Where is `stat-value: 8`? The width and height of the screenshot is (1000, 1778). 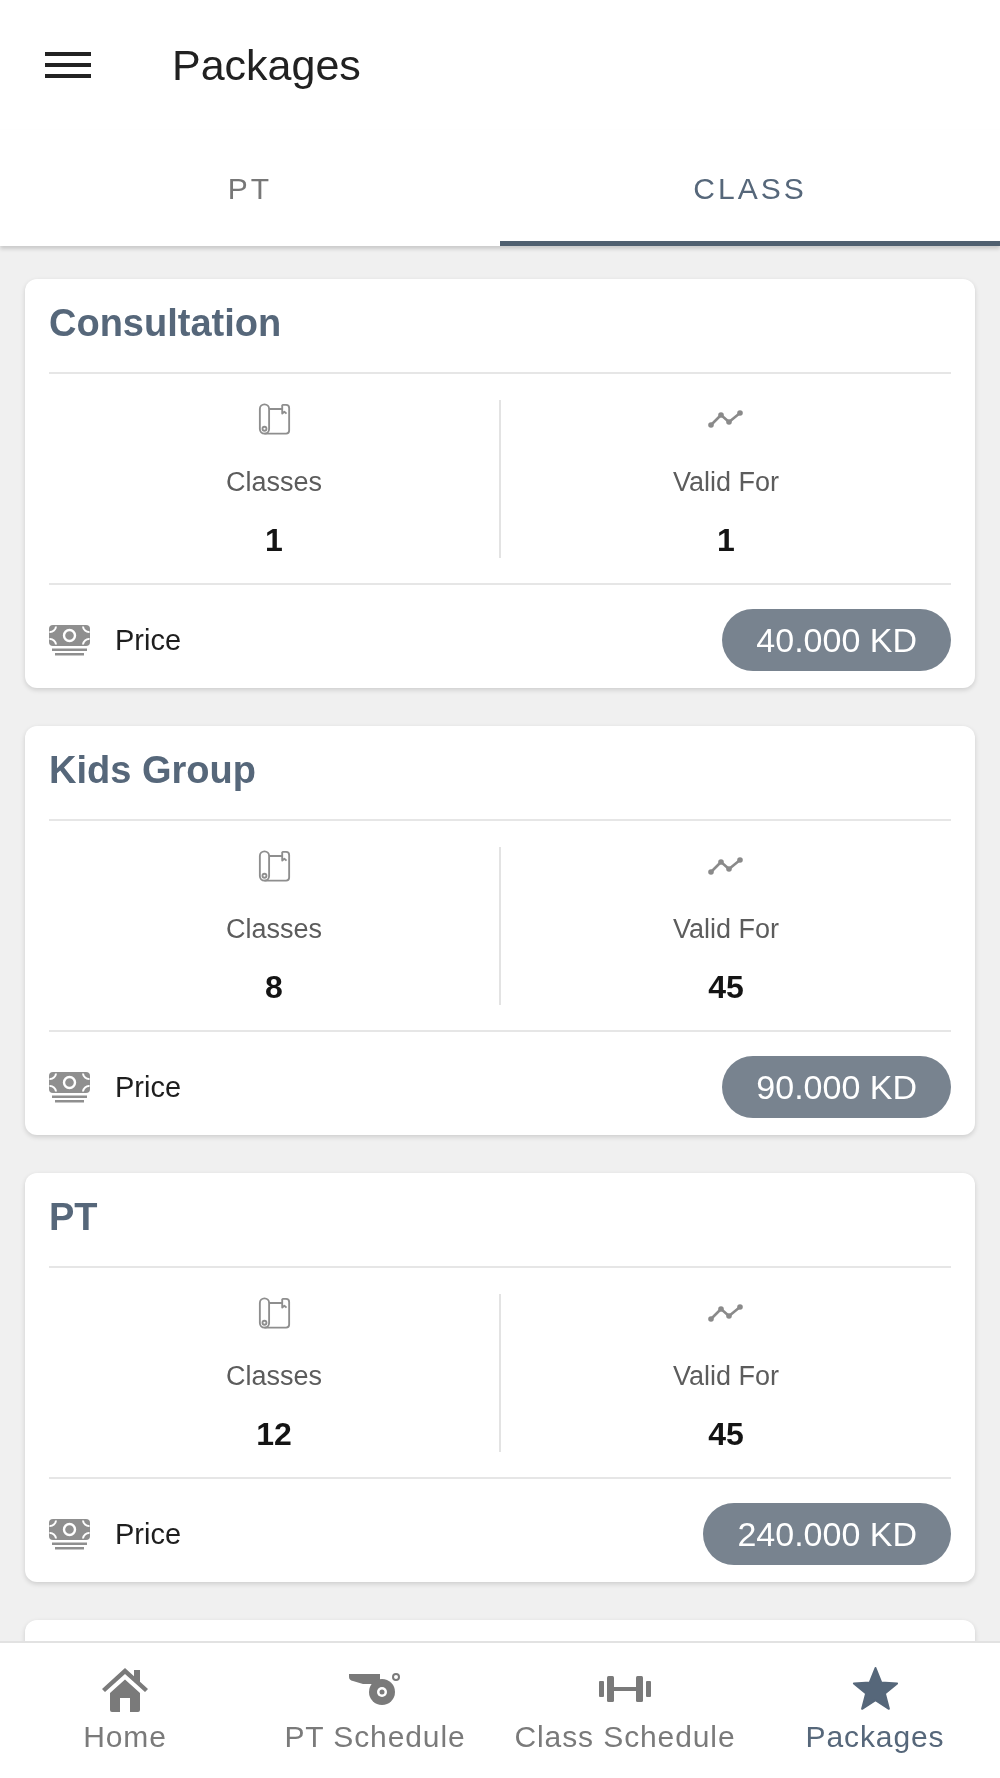
stat-value: 8 is located at coordinates (274, 987).